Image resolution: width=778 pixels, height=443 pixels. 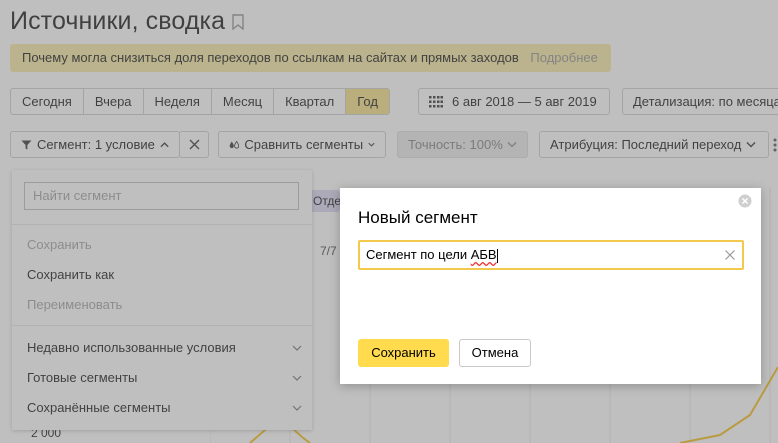 I want to click on segment-name-value: Сегмент по цели АБВ, so click(x=545, y=255).